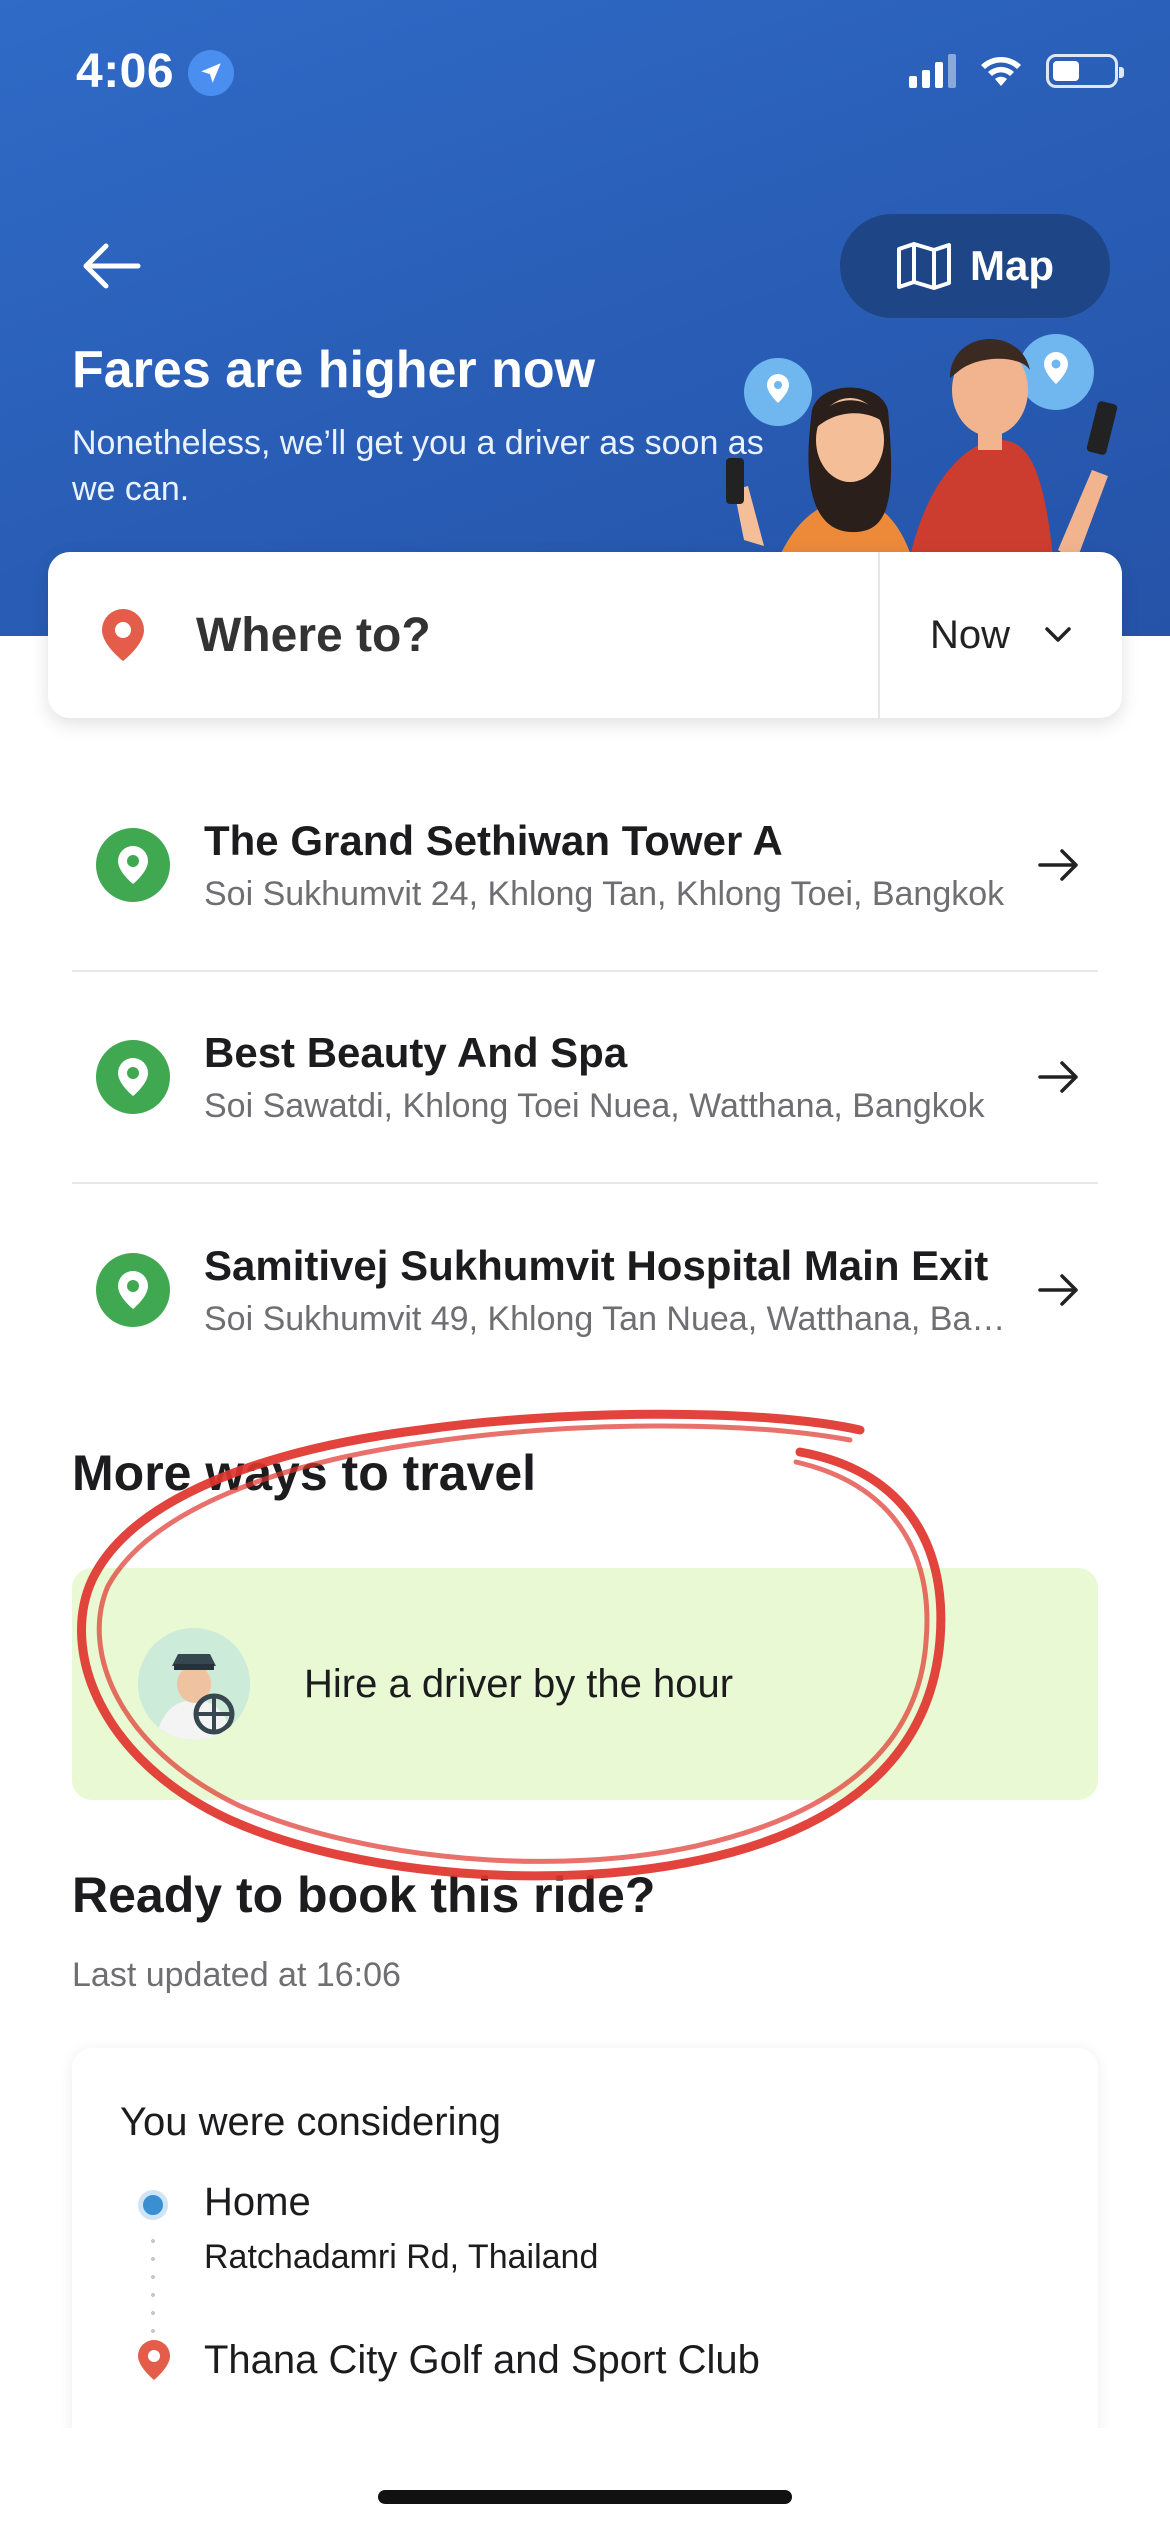  I want to click on location-arrow-icon, so click(211, 73).